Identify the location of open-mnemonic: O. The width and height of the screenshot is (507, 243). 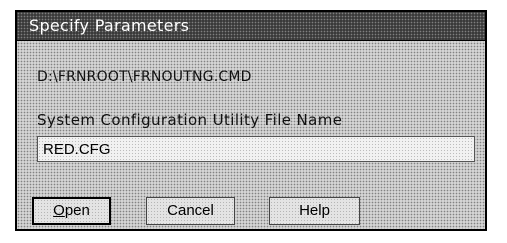
(59, 210).